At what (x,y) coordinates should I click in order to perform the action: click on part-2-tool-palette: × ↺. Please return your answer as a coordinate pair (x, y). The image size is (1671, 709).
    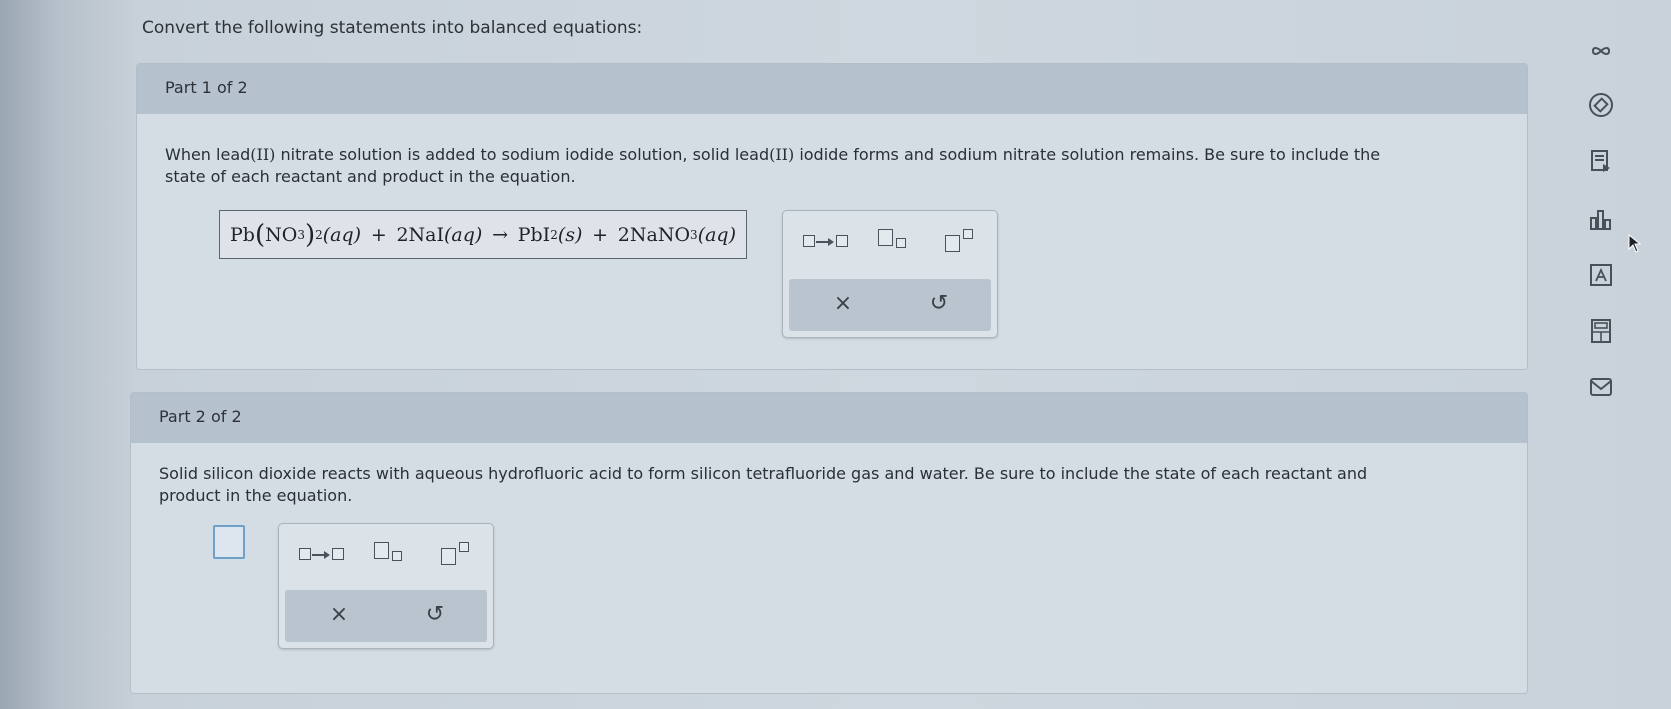
    Looking at the image, I should click on (386, 586).